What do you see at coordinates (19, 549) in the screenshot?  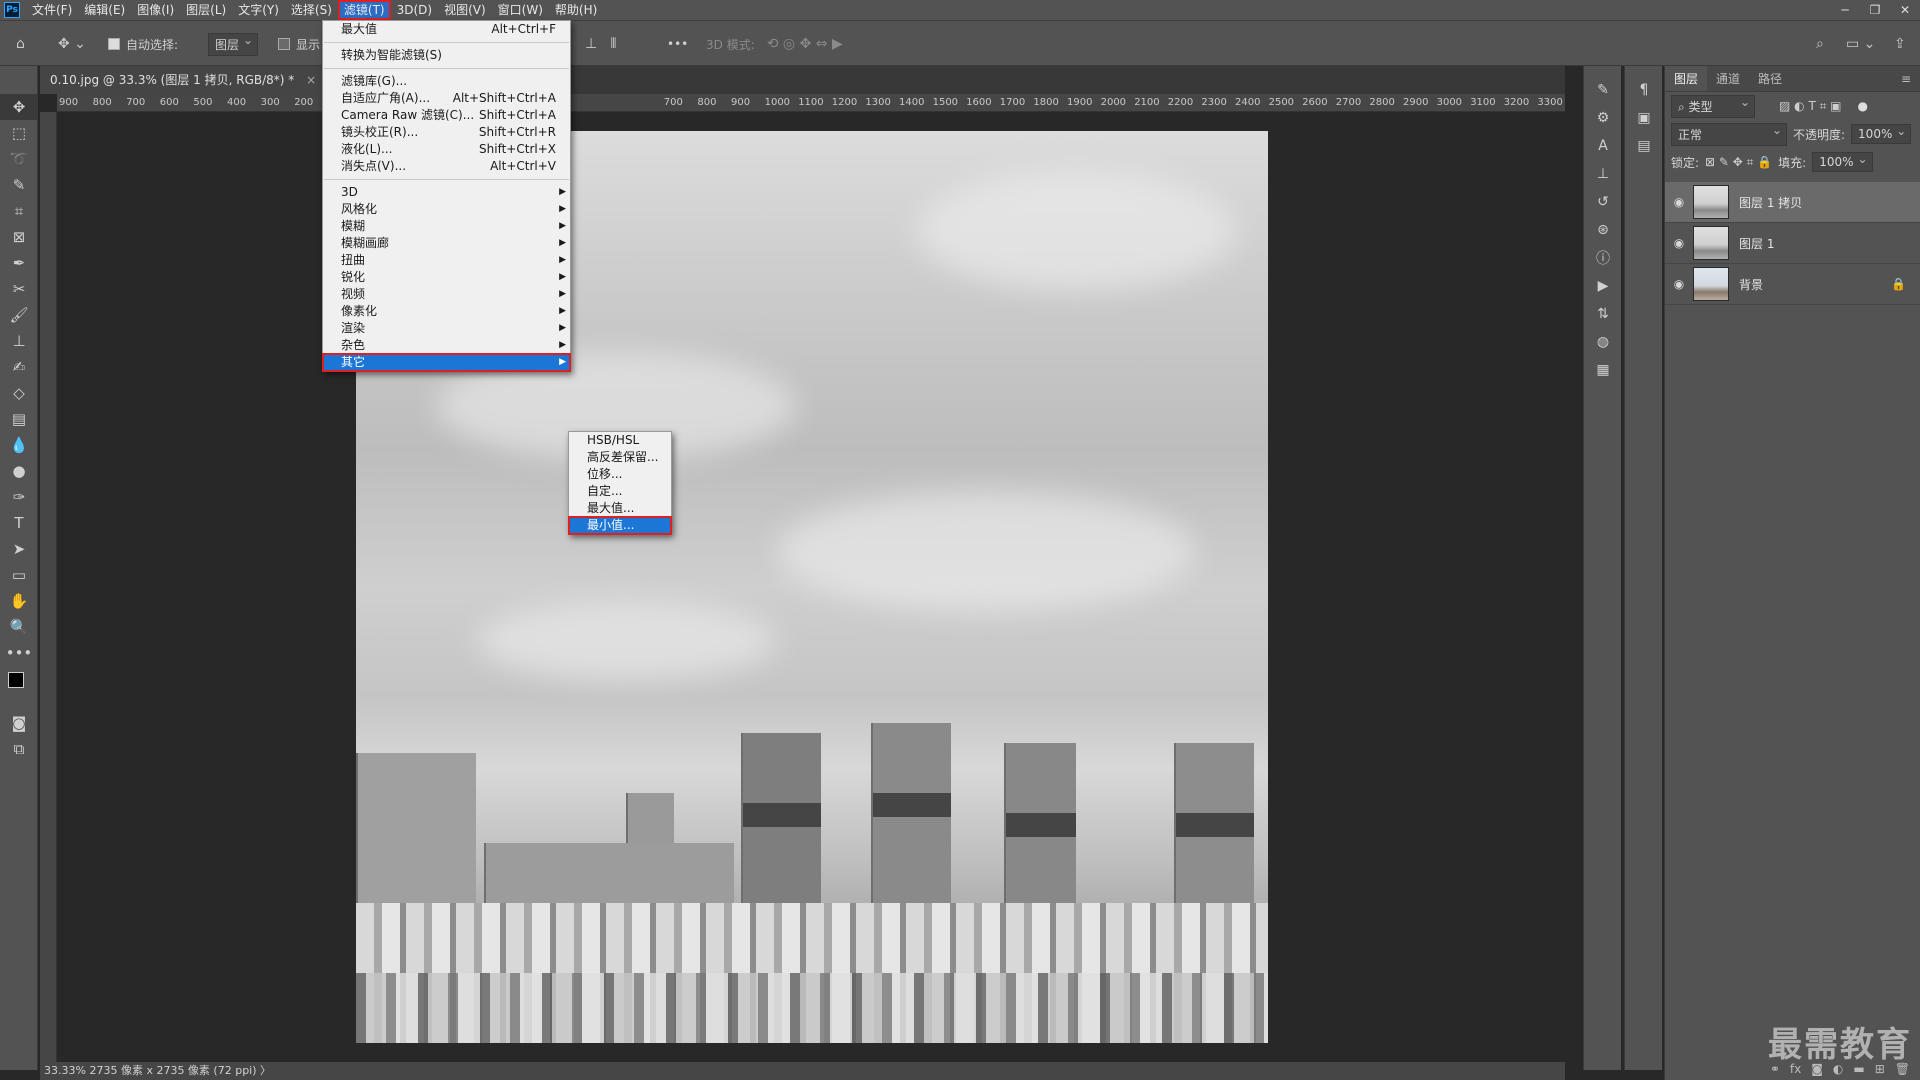 I see `path-select-tool-icon: ➤` at bounding box center [19, 549].